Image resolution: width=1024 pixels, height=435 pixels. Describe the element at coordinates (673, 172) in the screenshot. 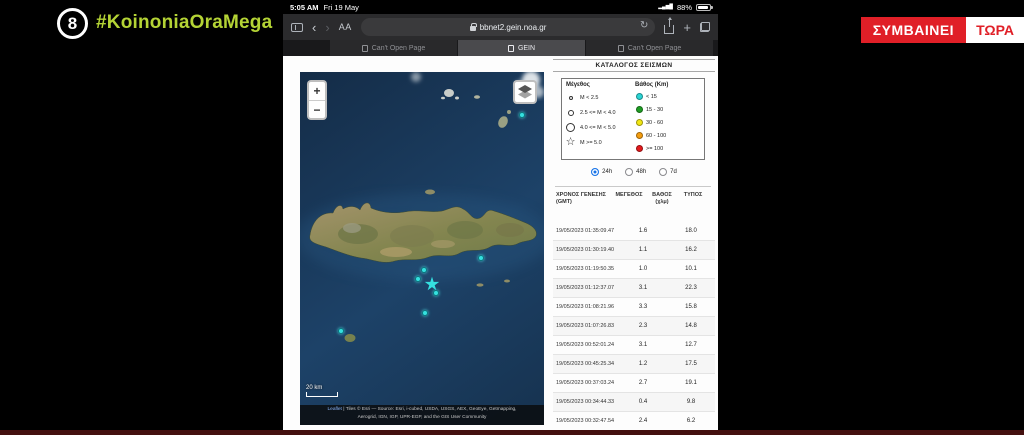

I see `filter-label: 7d` at that location.